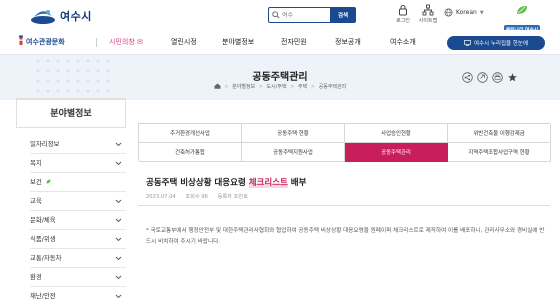 Image resolution: width=560 pixels, height=305 pixels. Describe the element at coordinates (512, 77) in the screenshot. I see `star-icon` at that location.